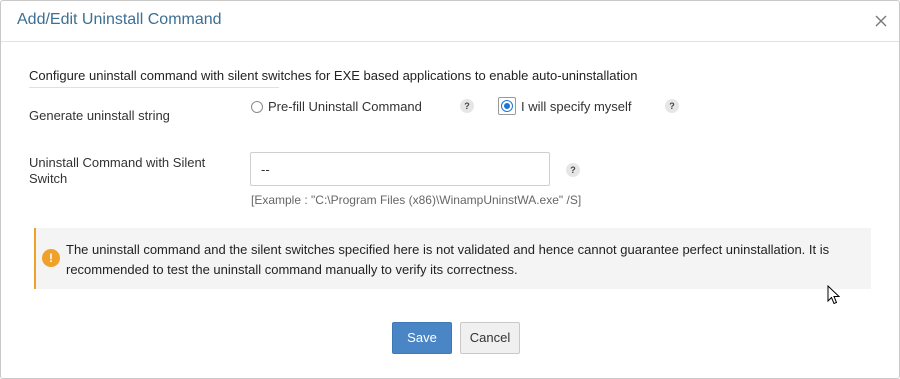 This screenshot has width=900, height=379. What do you see at coordinates (119, 19) in the screenshot?
I see `dialog-title: Add/Edit Uninstall Command` at bounding box center [119, 19].